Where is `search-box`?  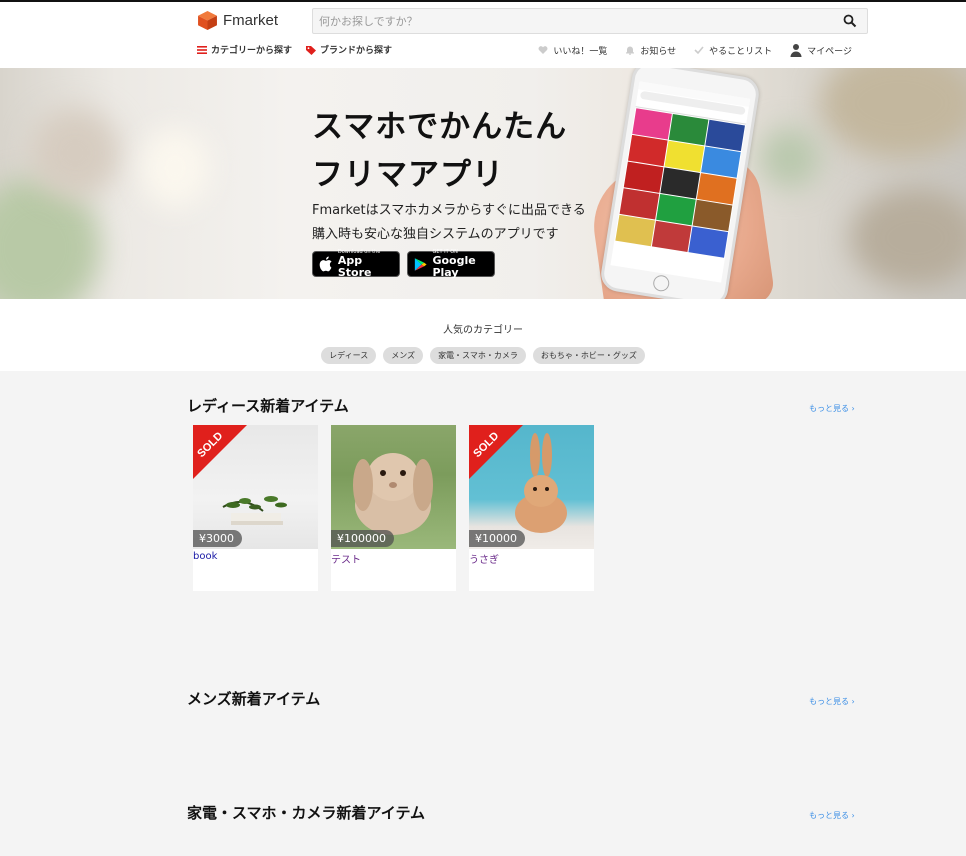 search-box is located at coordinates (590, 21).